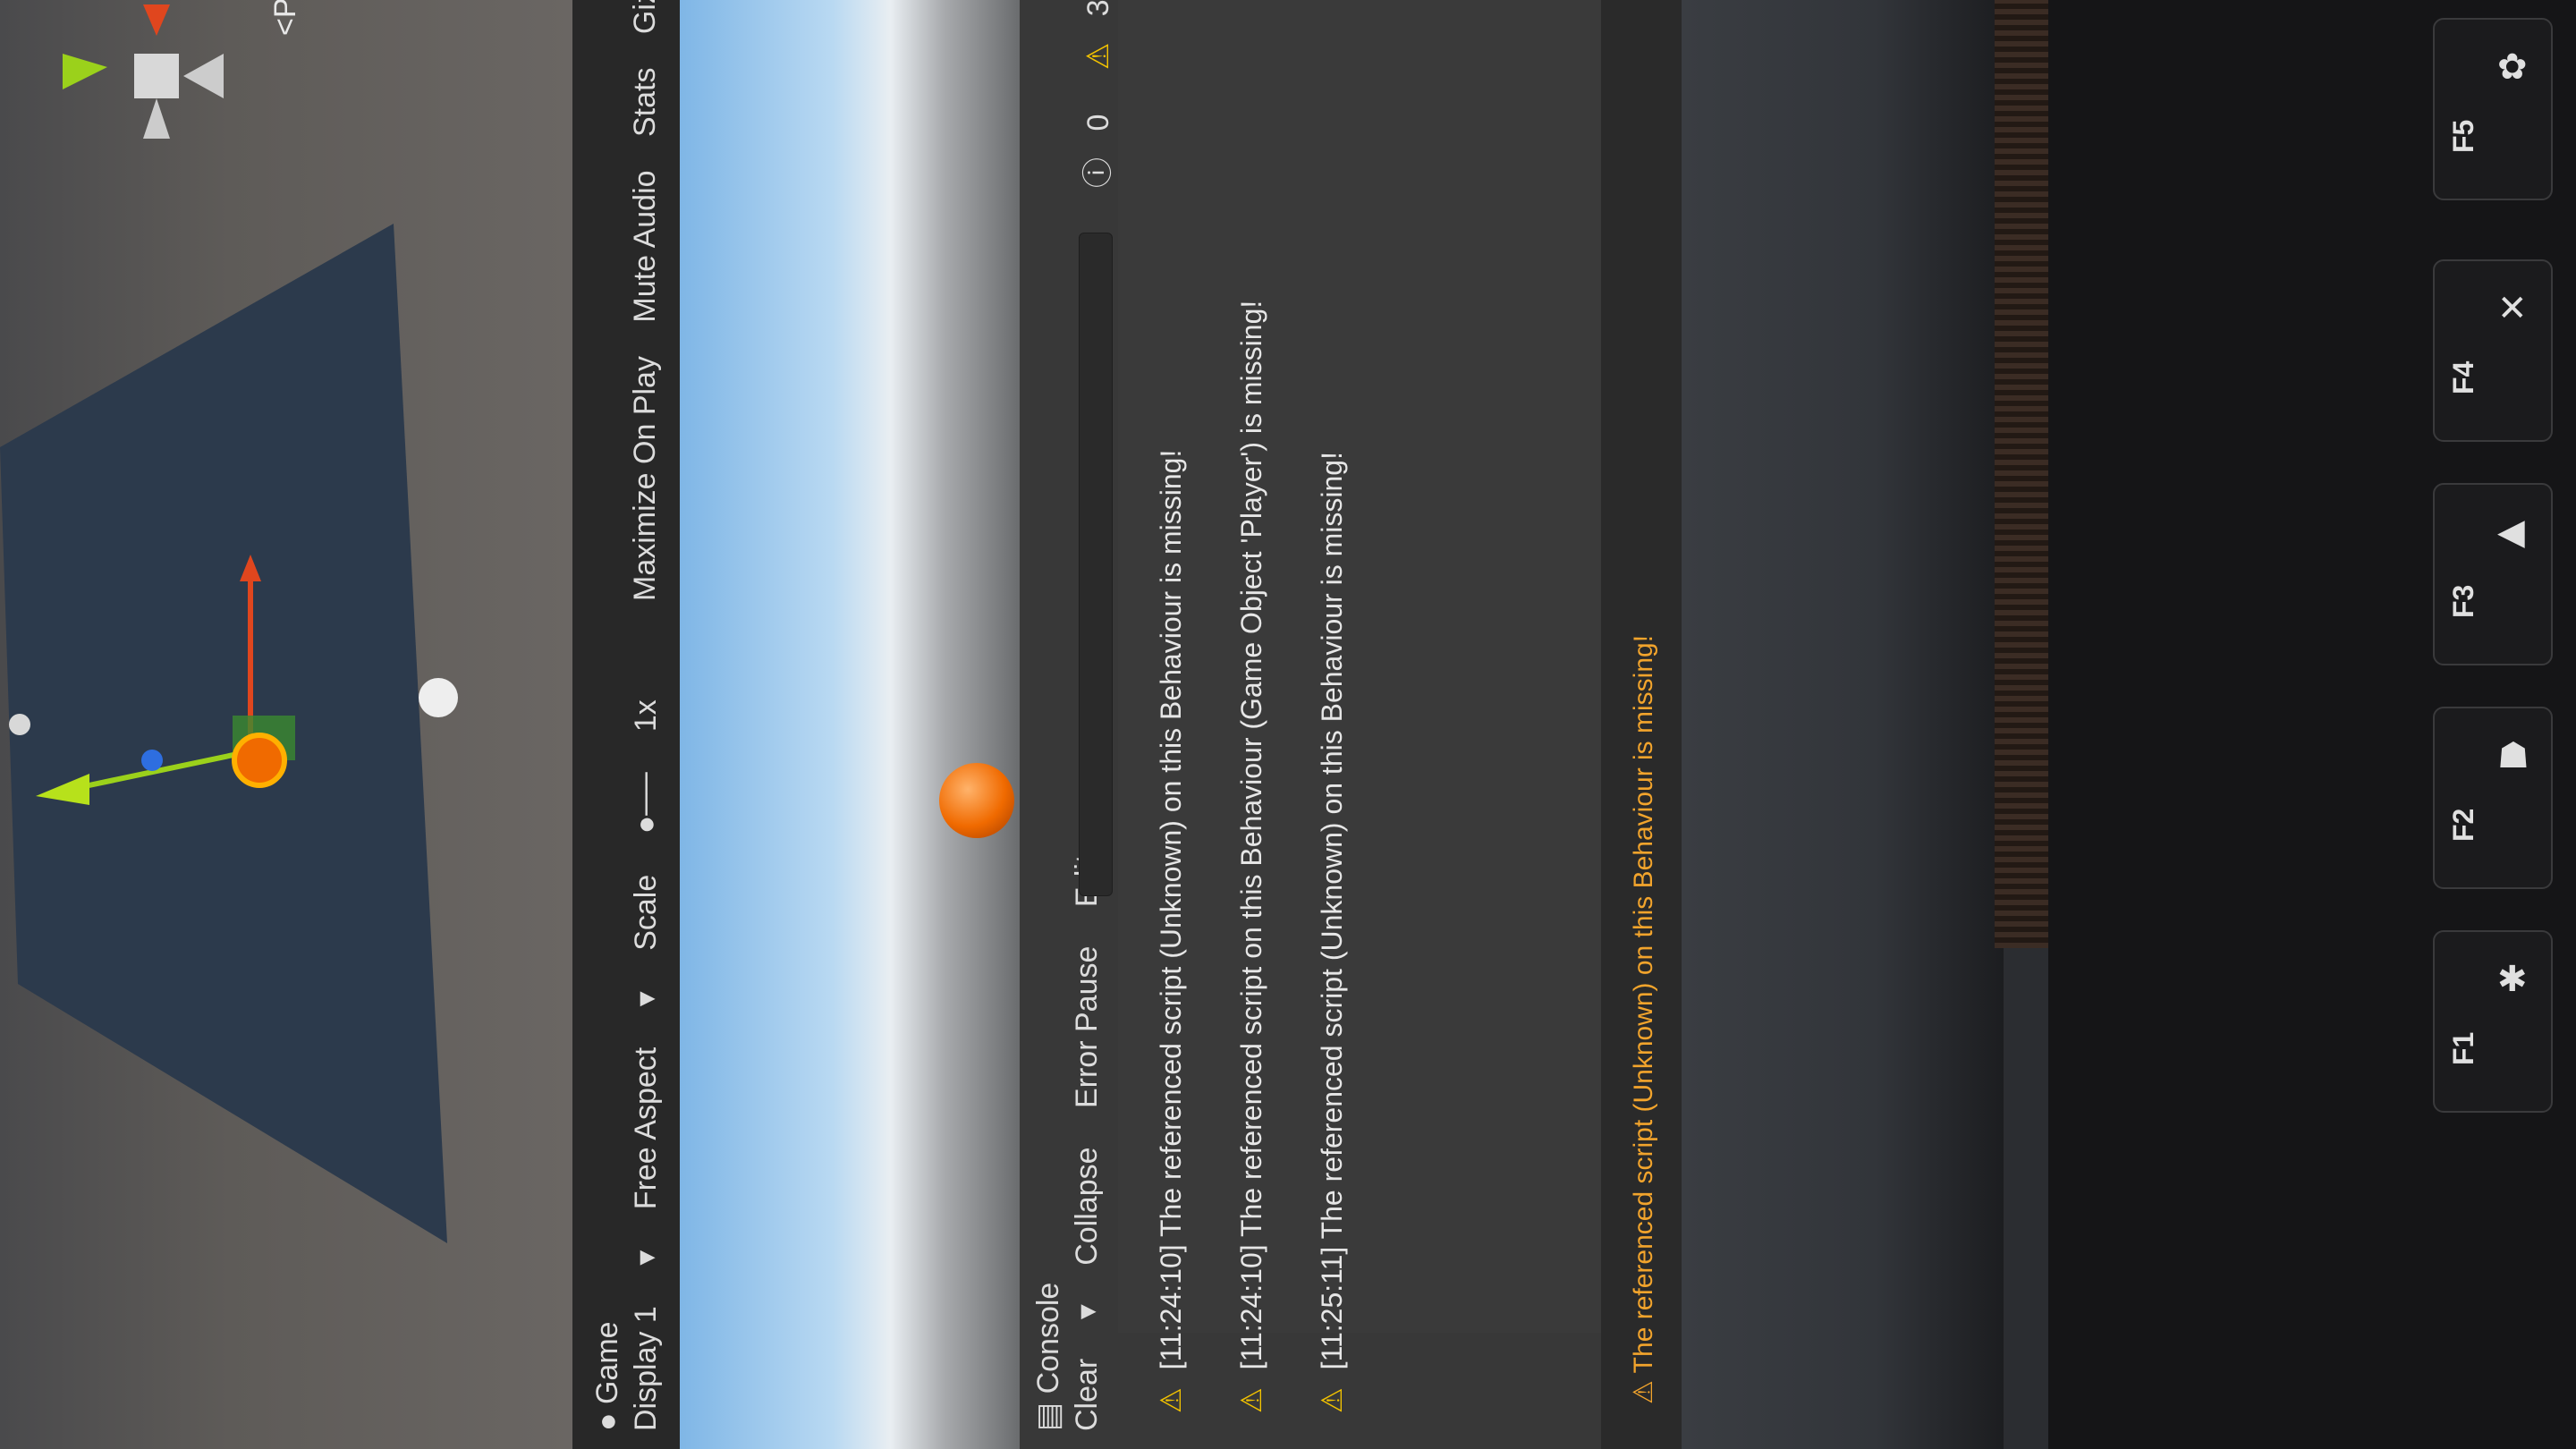  What do you see at coordinates (2513, 755) in the screenshot?
I see `brightness-icon: ☗` at bounding box center [2513, 755].